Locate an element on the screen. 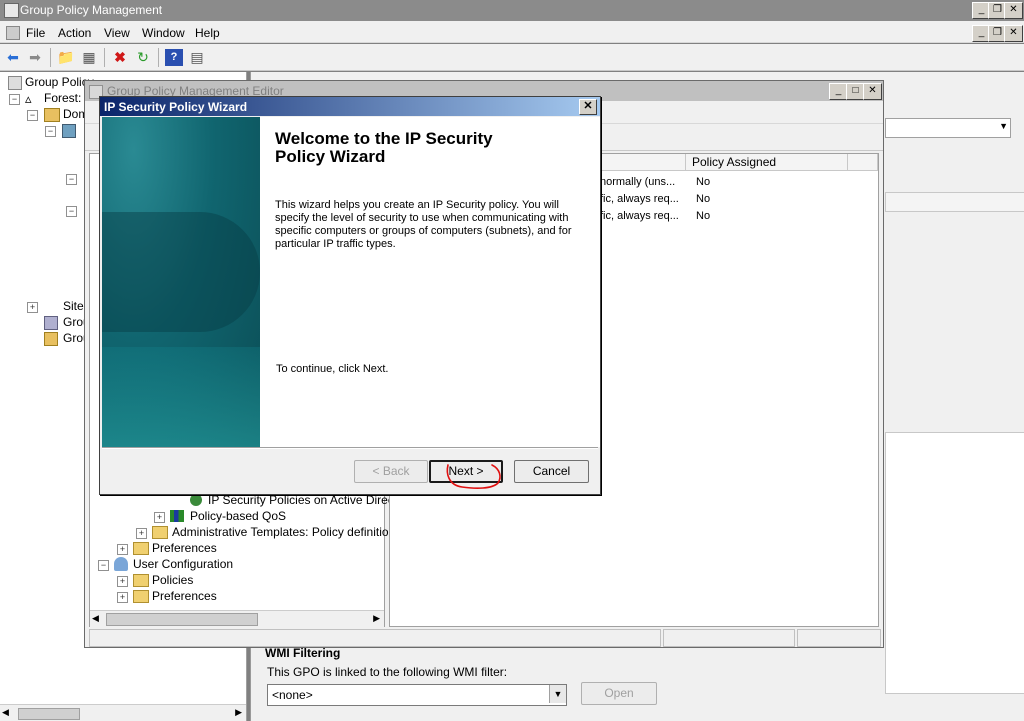 This screenshot has width=1024, height=721. child-close-icon: ✕ is located at coordinates (1013, 33).